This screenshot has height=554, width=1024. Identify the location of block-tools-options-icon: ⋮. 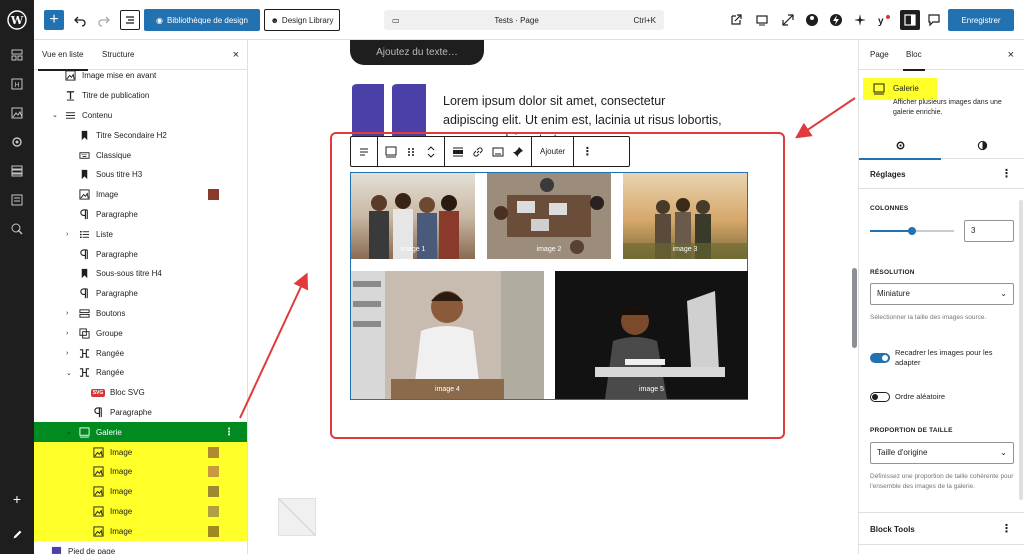
(1006, 528).